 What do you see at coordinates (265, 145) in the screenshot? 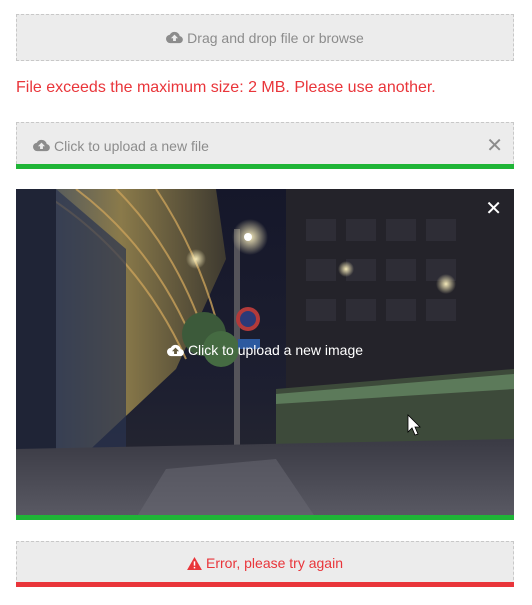
I see `file-upload-field: Click to upload a new file ✕` at bounding box center [265, 145].